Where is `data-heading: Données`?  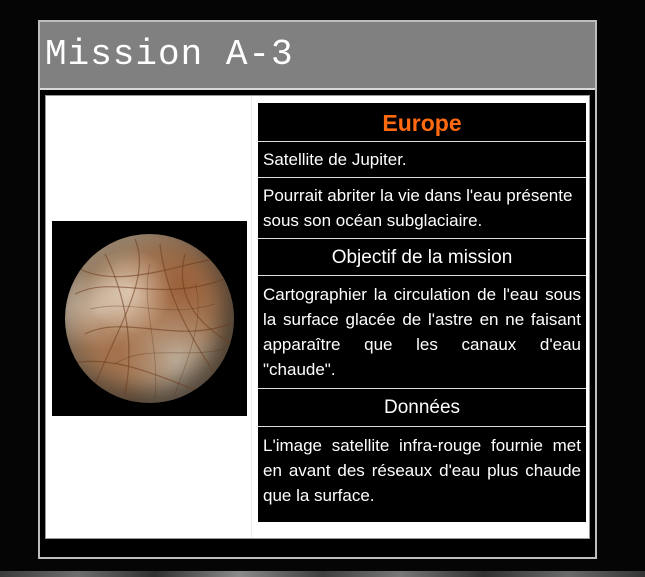
data-heading: Données is located at coordinates (422, 408).